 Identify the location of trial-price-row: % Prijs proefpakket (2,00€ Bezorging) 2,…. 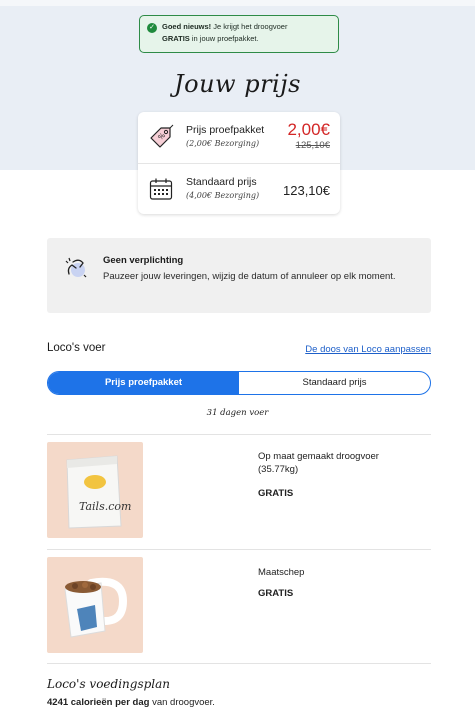
(239, 137).